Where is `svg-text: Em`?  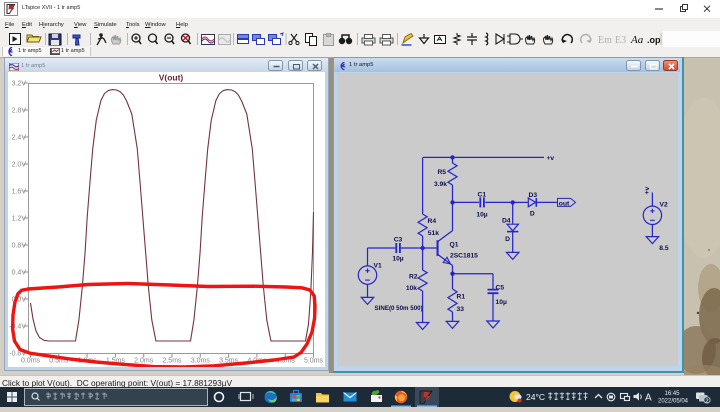 svg-text: Em is located at coordinates (605, 40).